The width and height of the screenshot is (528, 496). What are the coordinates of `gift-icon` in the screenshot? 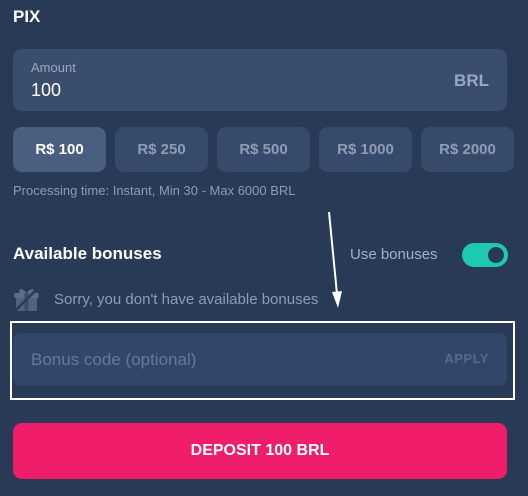 It's located at (26, 299).